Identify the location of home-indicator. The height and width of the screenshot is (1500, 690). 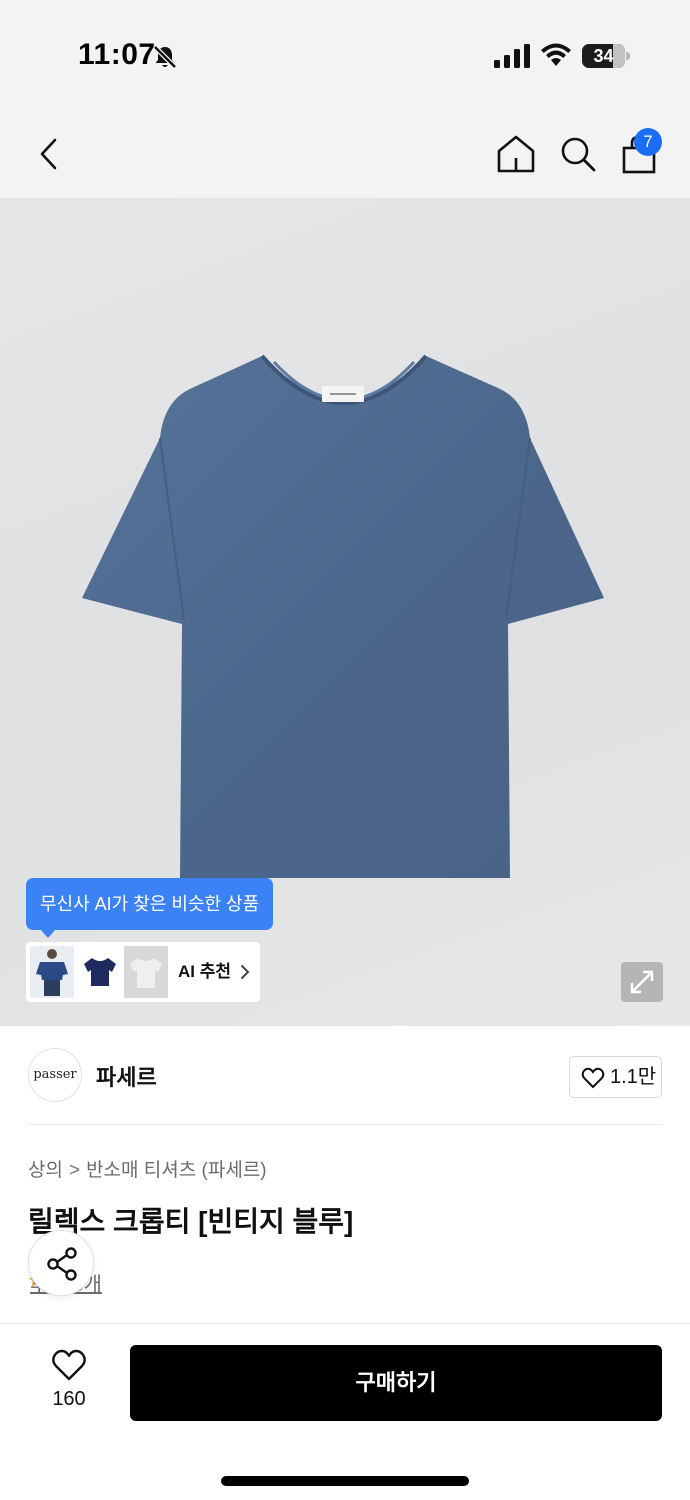
(345, 1481).